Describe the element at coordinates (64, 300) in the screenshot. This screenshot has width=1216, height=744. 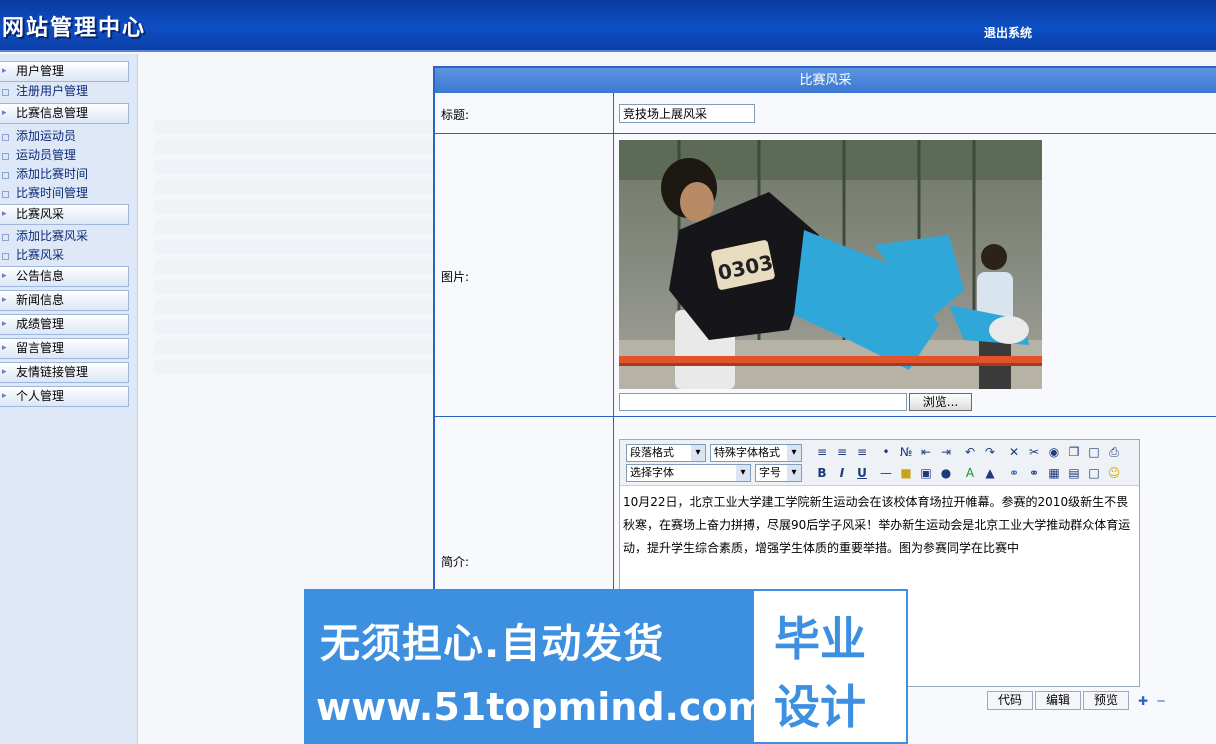
I see `menu-news: 新闻信息` at that location.